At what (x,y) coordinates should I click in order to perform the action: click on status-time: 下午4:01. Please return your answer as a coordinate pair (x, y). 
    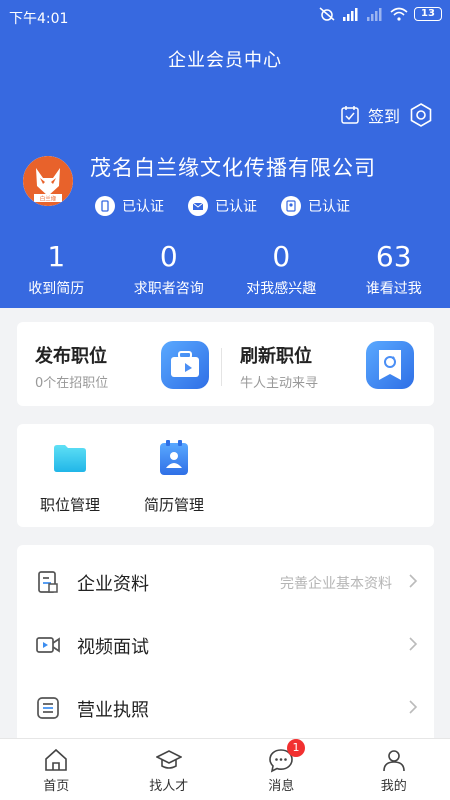
    Looking at the image, I should click on (39, 19).